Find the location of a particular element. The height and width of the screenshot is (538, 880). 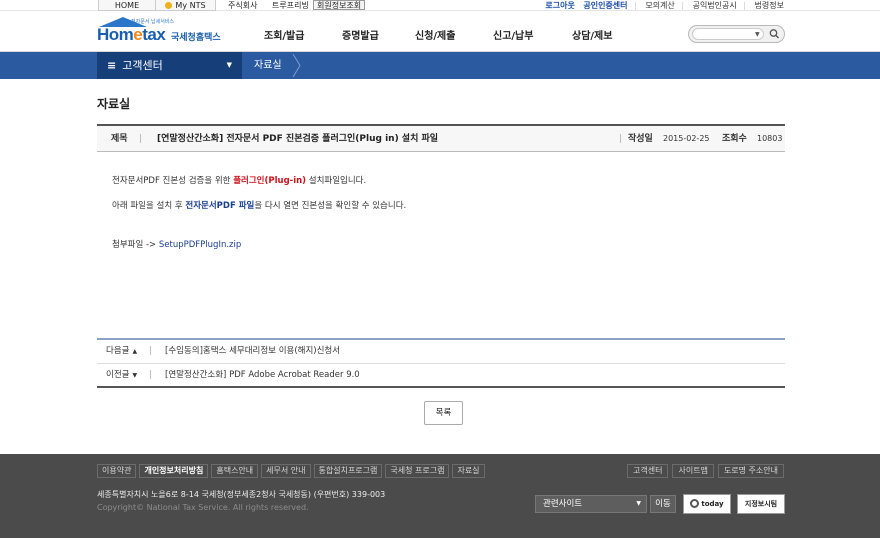

logo-word-e: e is located at coordinates (138, 34).